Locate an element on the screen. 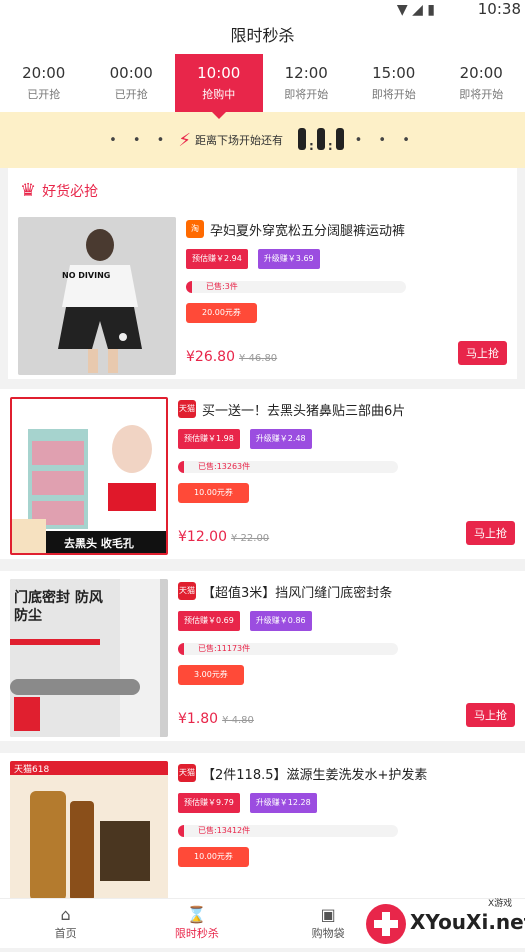  estimated-earn-badge: 预估赚￥2.94 is located at coordinates (217, 259).